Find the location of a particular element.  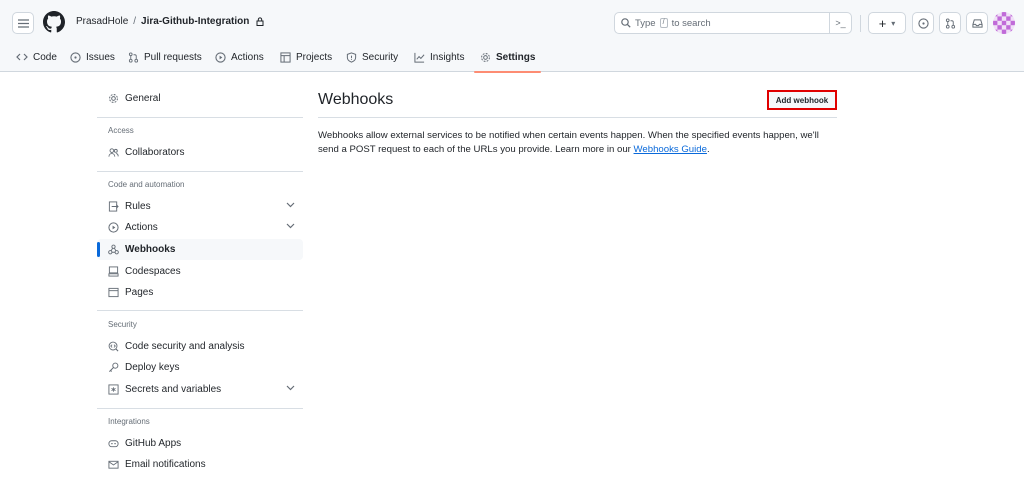

search-placeholder-prefix: Type is located at coordinates (645, 23).